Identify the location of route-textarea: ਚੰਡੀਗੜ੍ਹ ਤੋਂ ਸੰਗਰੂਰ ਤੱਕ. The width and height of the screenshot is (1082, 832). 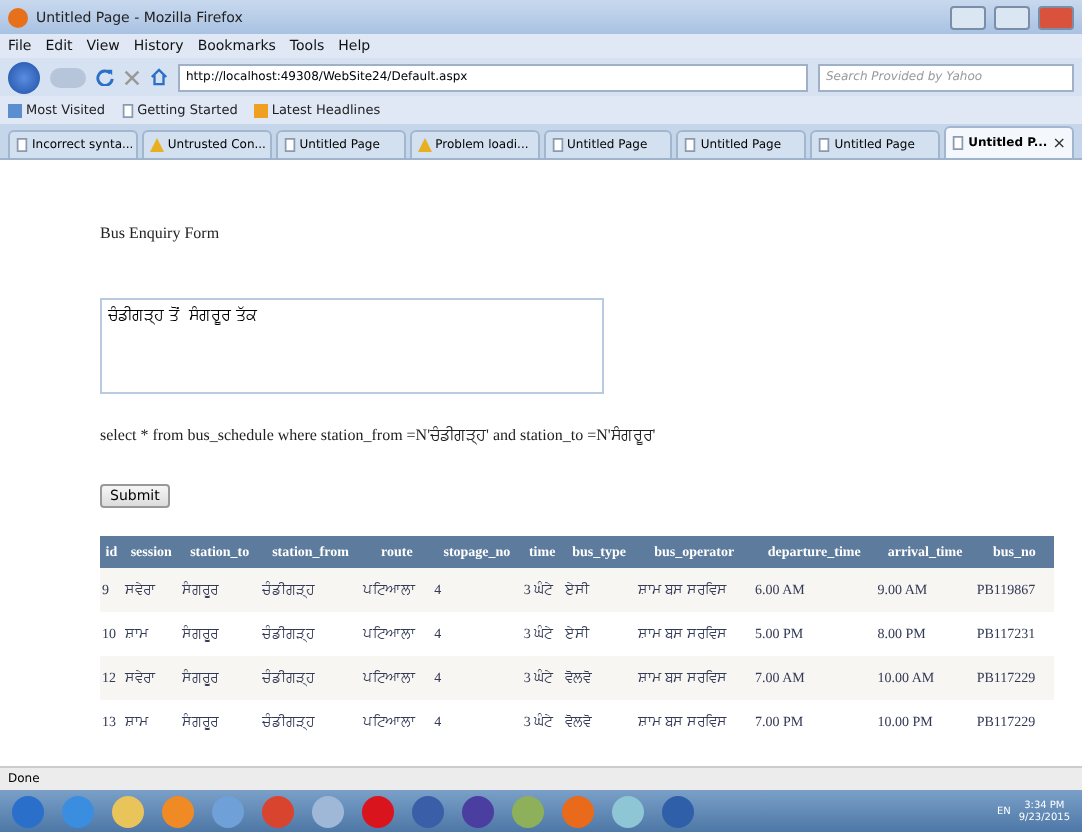
(352, 346).